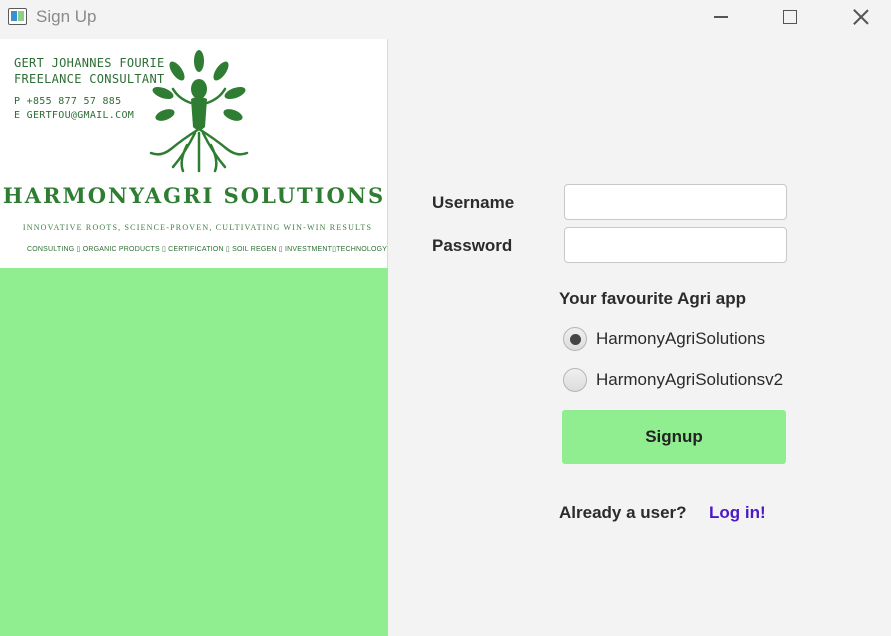  I want to click on contact-role: FREELANCE CONSULTANT, so click(89, 79).